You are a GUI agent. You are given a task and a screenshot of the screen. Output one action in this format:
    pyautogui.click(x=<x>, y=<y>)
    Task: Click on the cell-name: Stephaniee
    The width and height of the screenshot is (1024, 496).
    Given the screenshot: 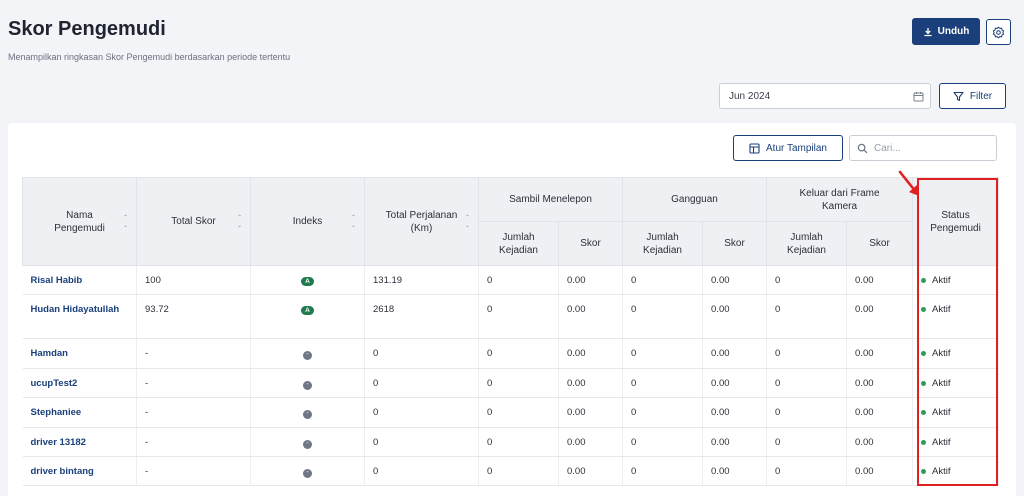 What is the action you would take?
    pyautogui.click(x=79, y=412)
    